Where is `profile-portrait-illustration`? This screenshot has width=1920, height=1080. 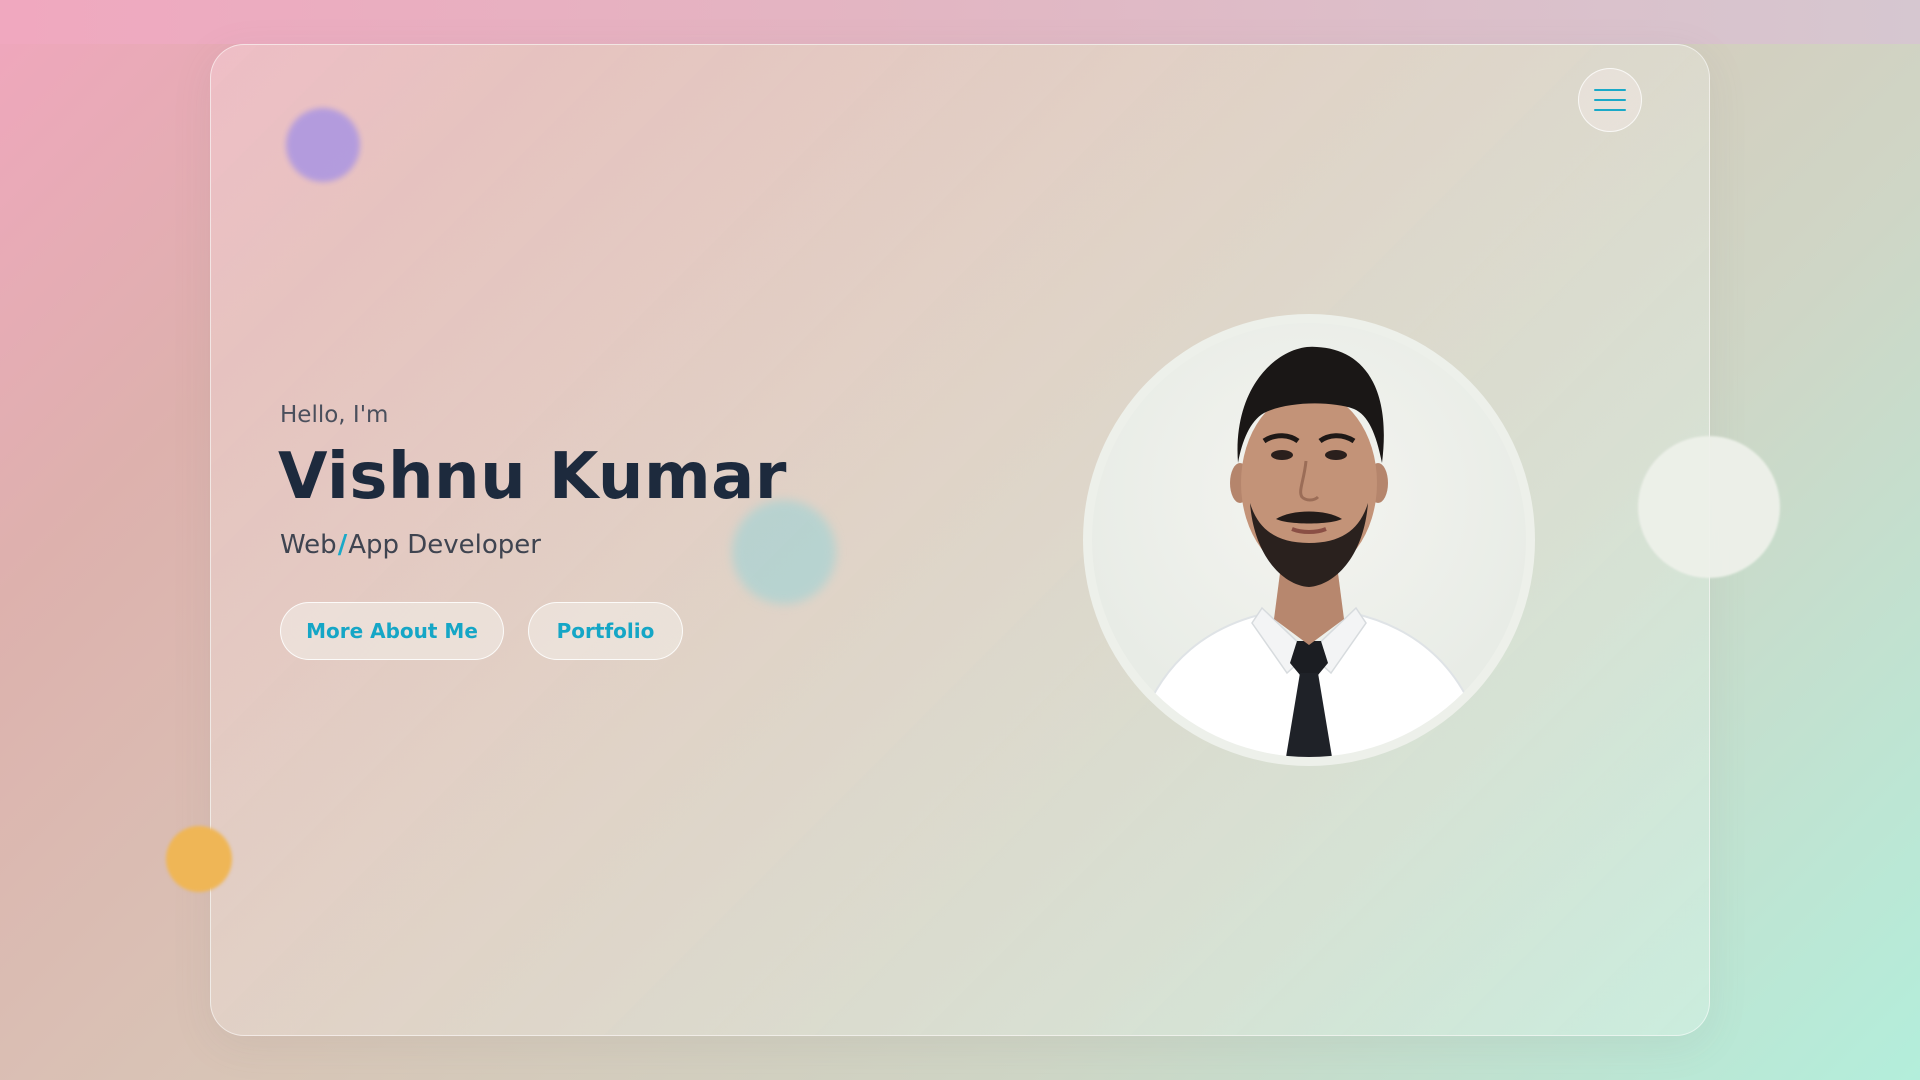
profile-portrait-illustration is located at coordinates (1309, 551).